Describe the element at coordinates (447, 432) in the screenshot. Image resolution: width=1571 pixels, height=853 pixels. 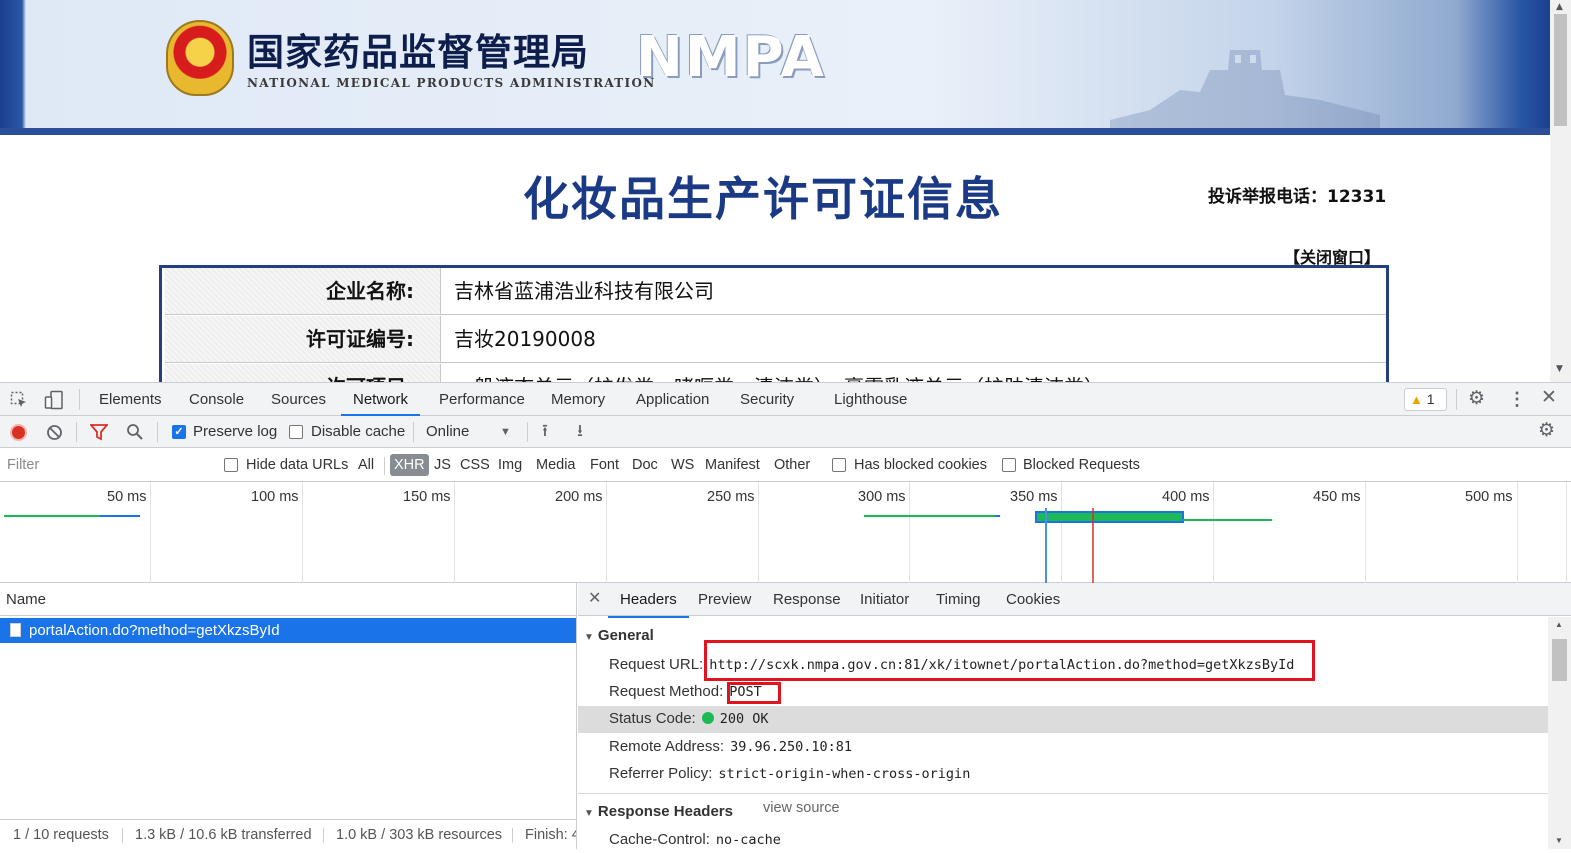
I see `throttle-select: Online` at that location.